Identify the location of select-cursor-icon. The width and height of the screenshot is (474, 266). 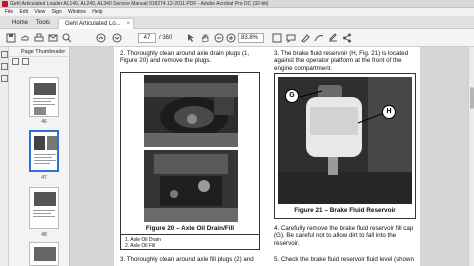
(191, 38).